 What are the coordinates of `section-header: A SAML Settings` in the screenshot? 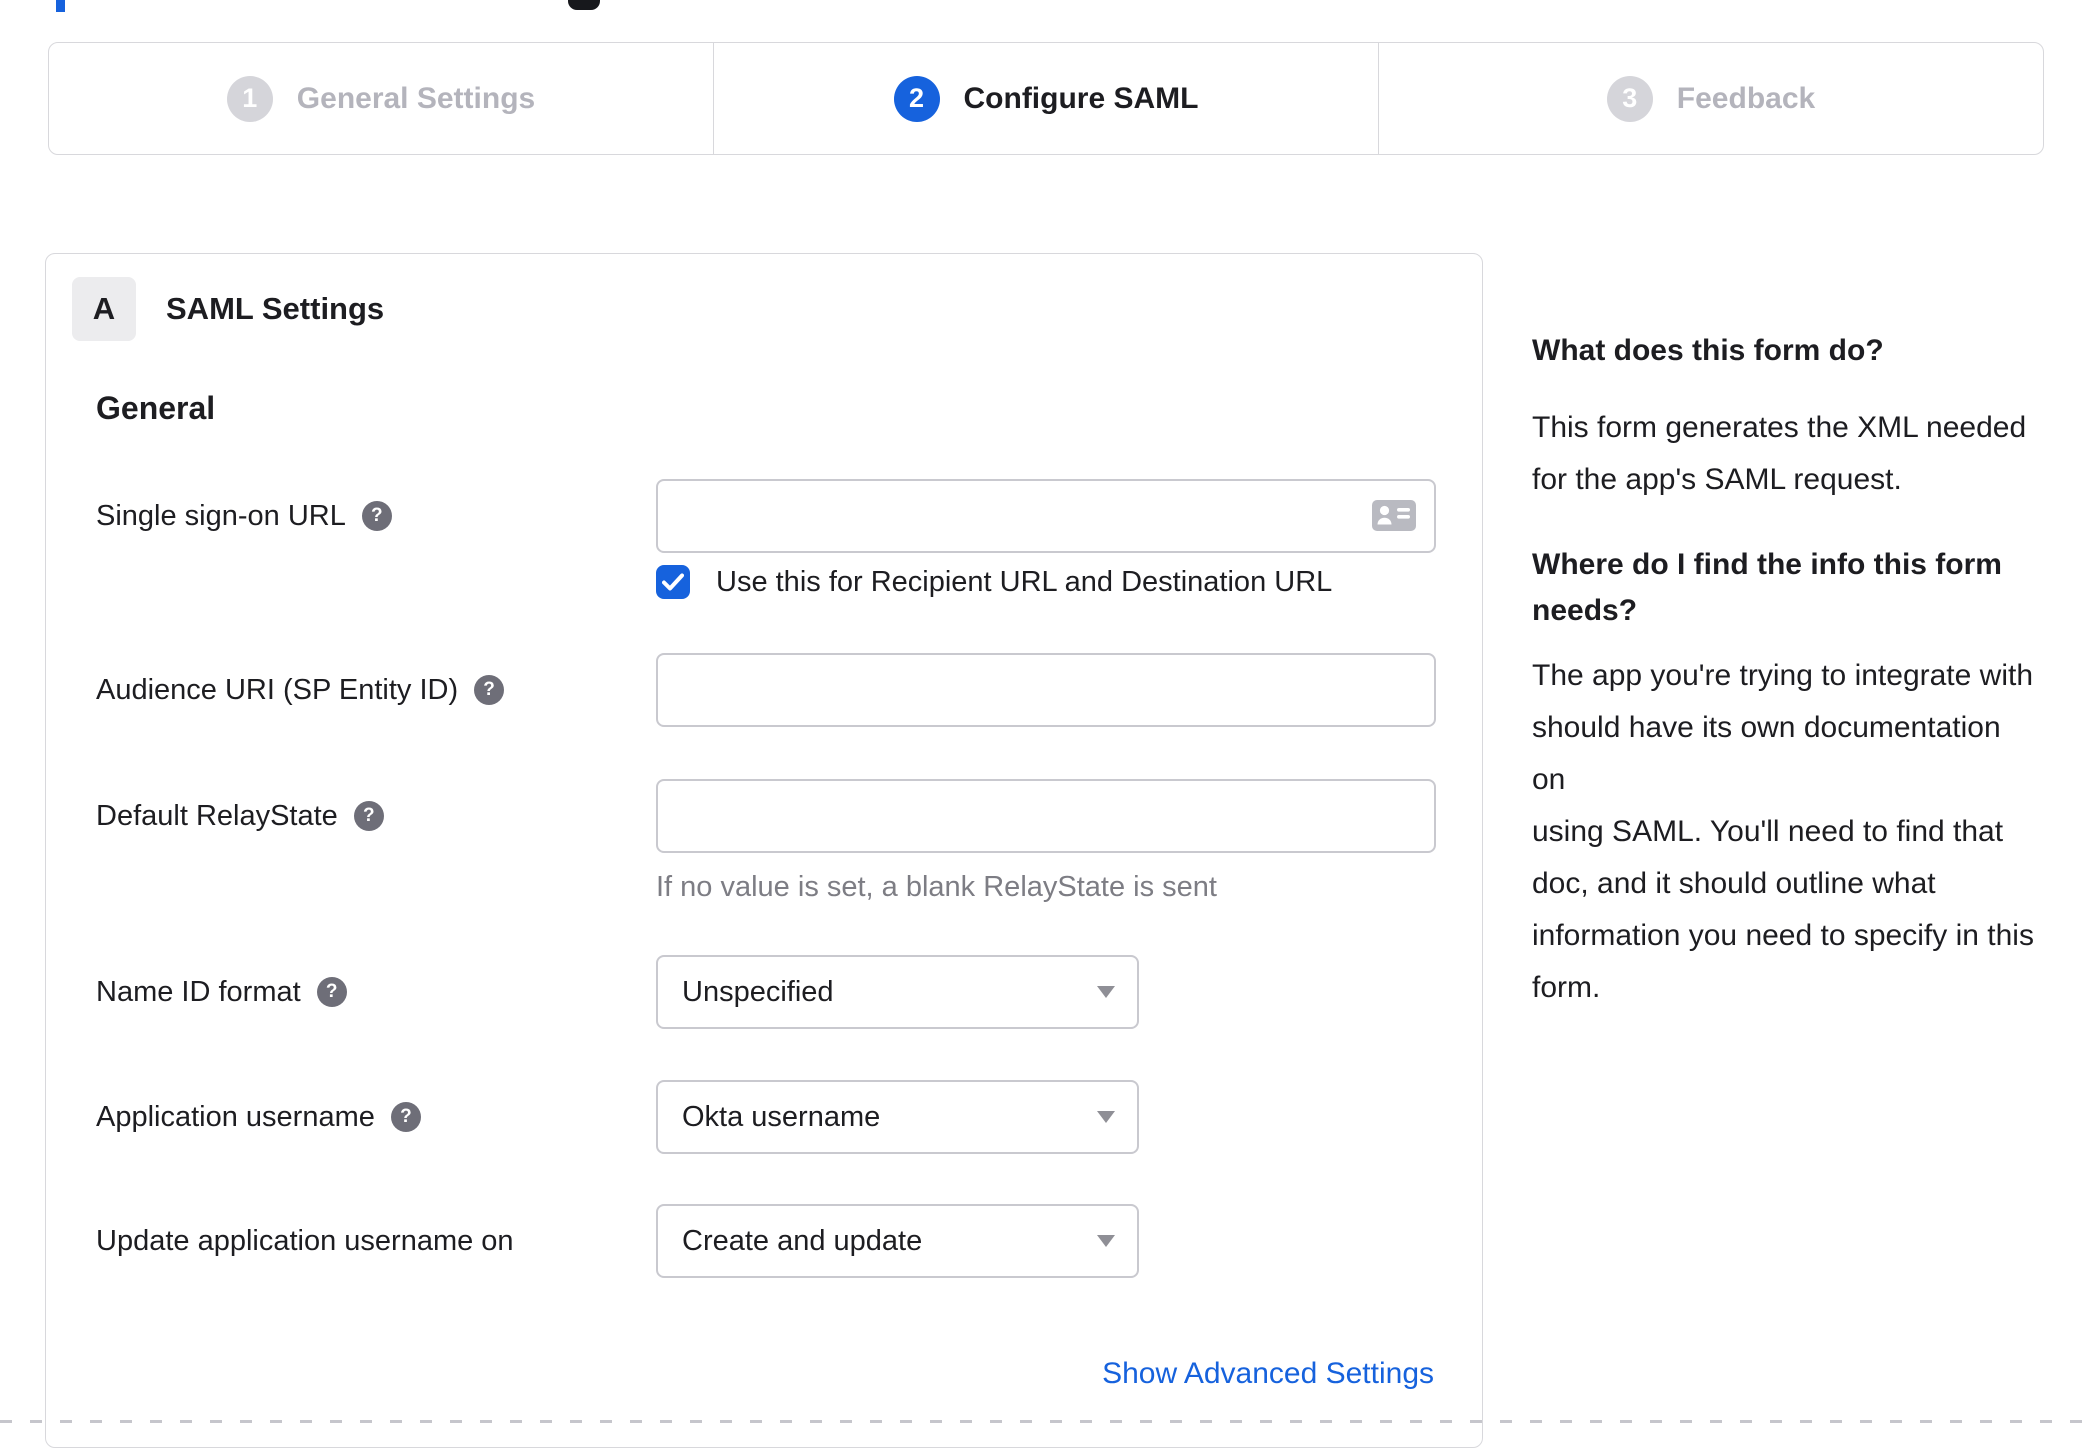 It's located at (753, 297).